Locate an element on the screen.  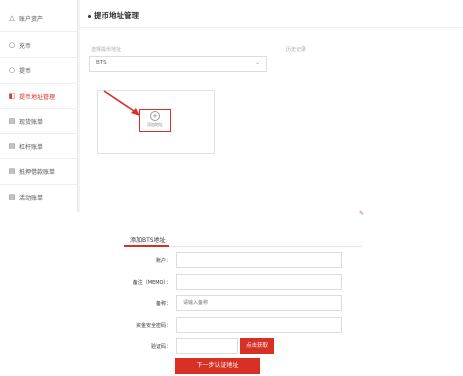
sidebar-item-activity-bill: ▤ 活动账单 is located at coordinates (38, 197).